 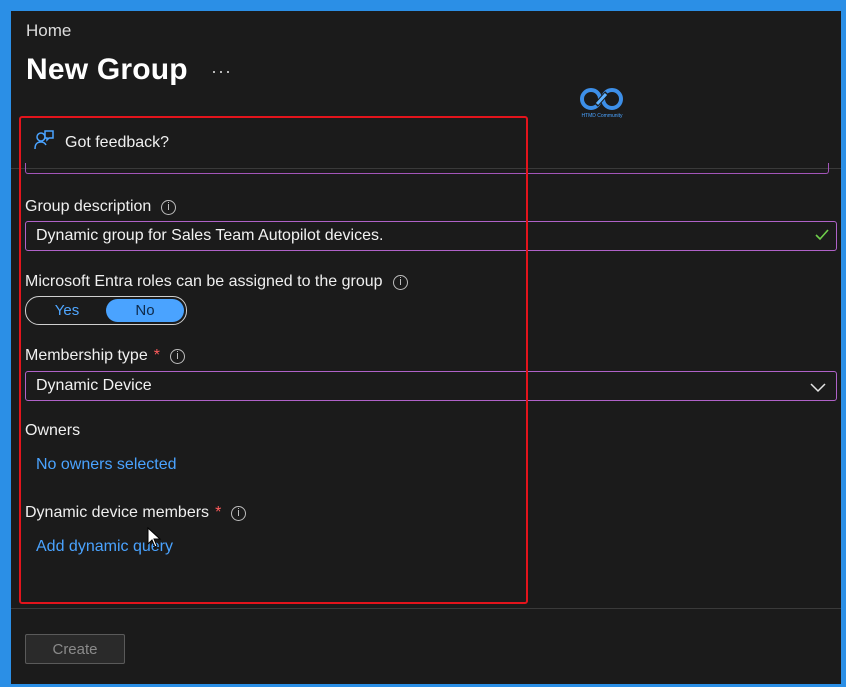 What do you see at coordinates (48, 31) in the screenshot?
I see `breadcrumb: Home` at bounding box center [48, 31].